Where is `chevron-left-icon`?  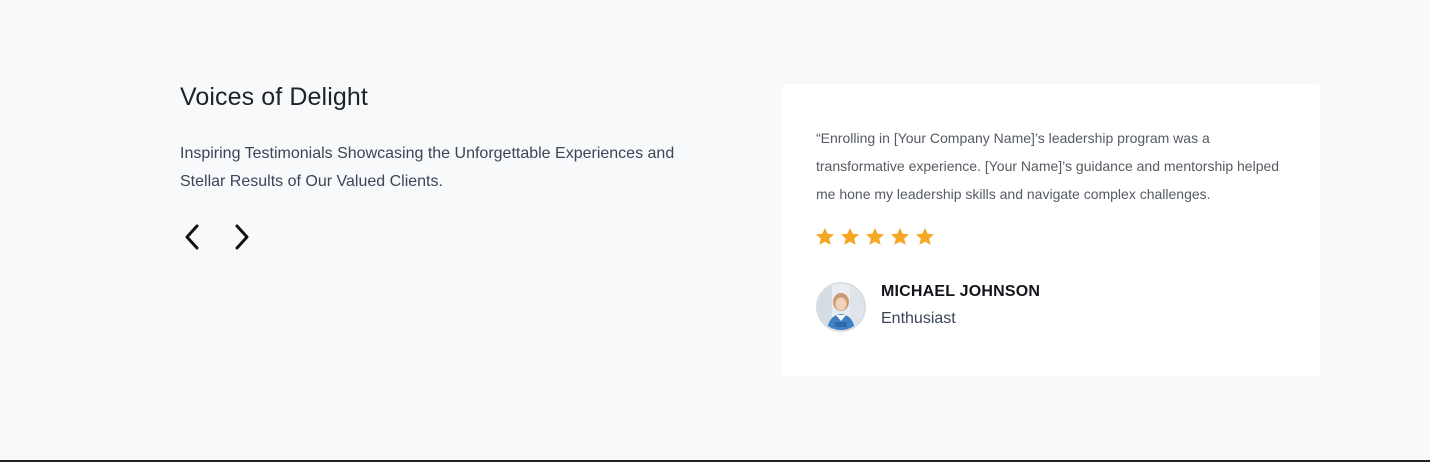
chevron-left-icon is located at coordinates (192, 237).